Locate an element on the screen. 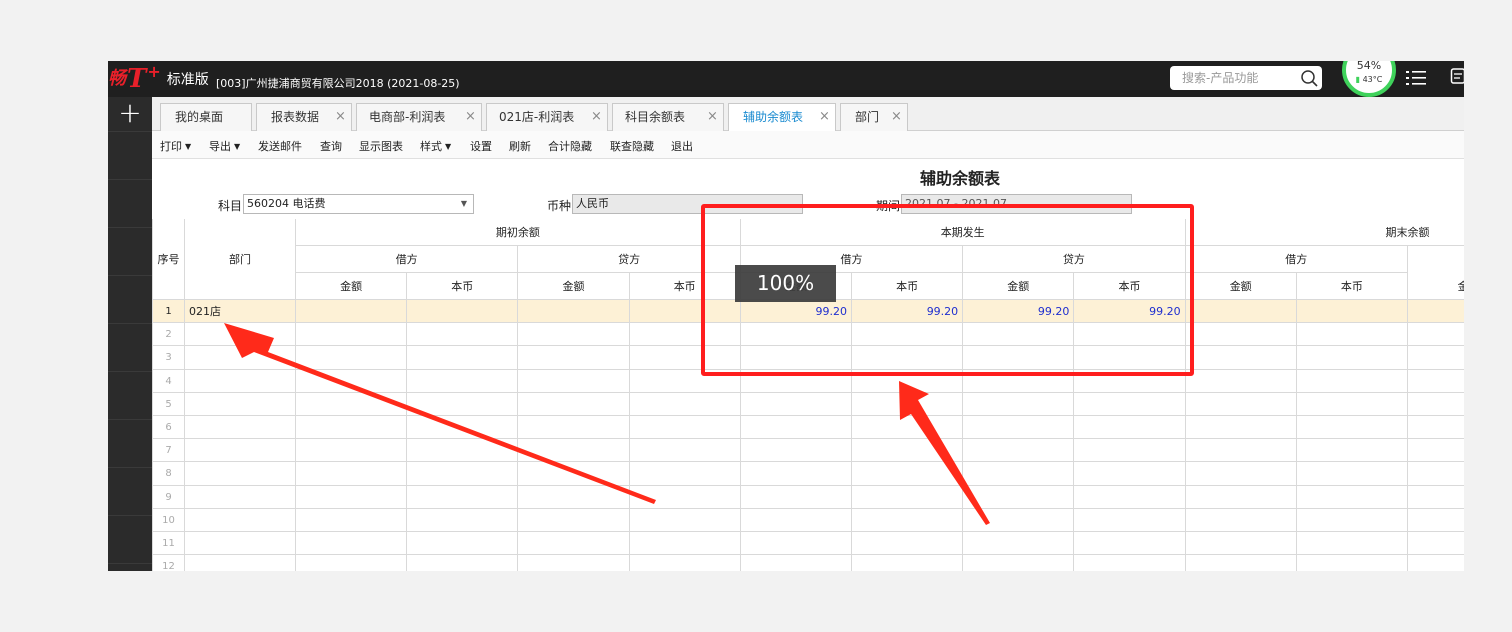  tab-ecommerce-income: 电商部-利润表 × is located at coordinates (419, 117).